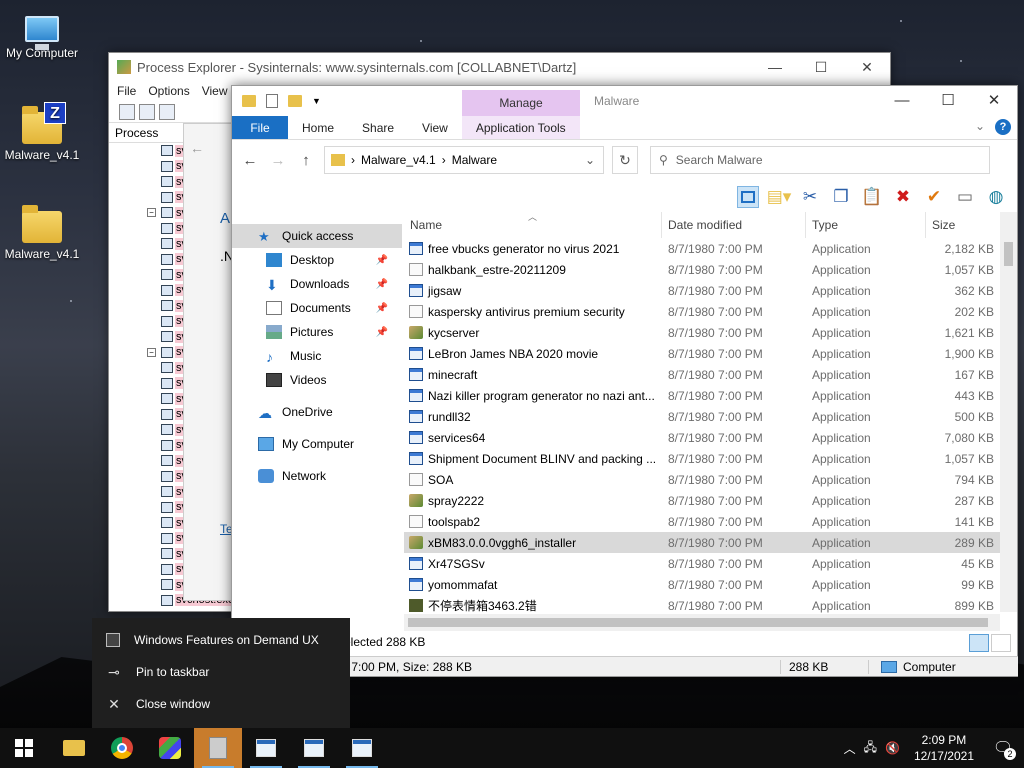 The width and height of the screenshot is (1024, 768). What do you see at coordinates (435, 127) in the screenshot?
I see `tab-view: View` at bounding box center [435, 127].